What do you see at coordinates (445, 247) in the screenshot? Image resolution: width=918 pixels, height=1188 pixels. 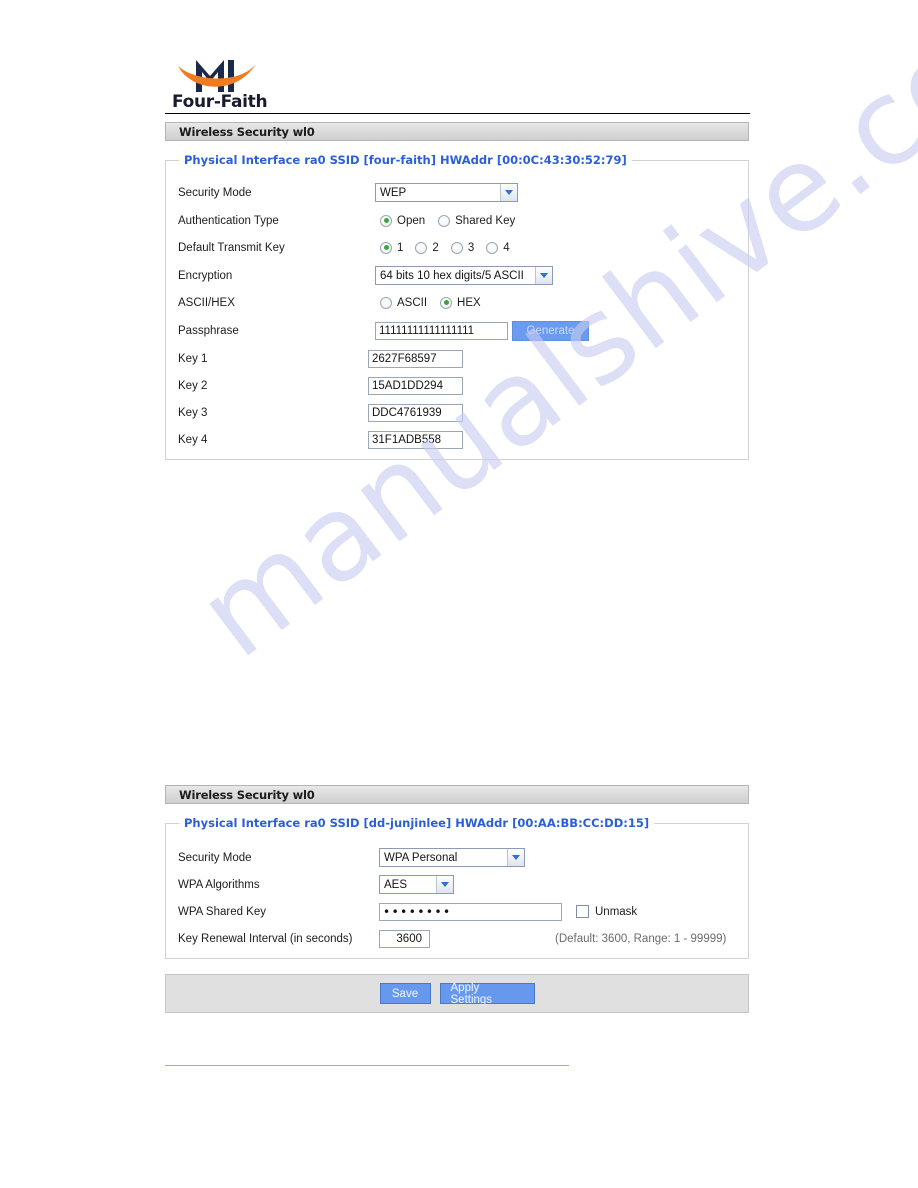 I see `default-transmit-key-radio-group: 1 2 3 4` at bounding box center [445, 247].